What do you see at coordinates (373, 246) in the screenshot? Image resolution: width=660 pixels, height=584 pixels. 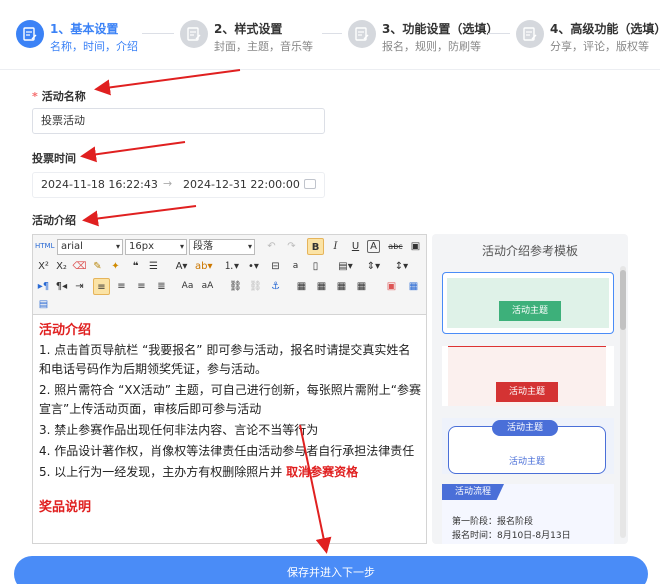 I see `font-border-icon: A` at bounding box center [373, 246].